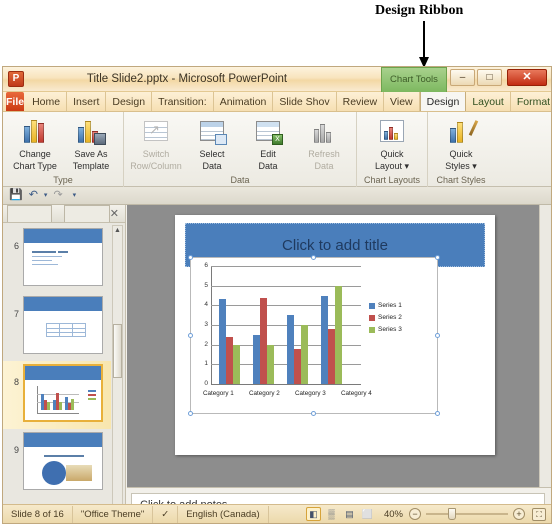 The width and height of the screenshot is (554, 526). Describe the element at coordinates (313, 514) in the screenshot. I see `view-normal-button: ◧` at that location.